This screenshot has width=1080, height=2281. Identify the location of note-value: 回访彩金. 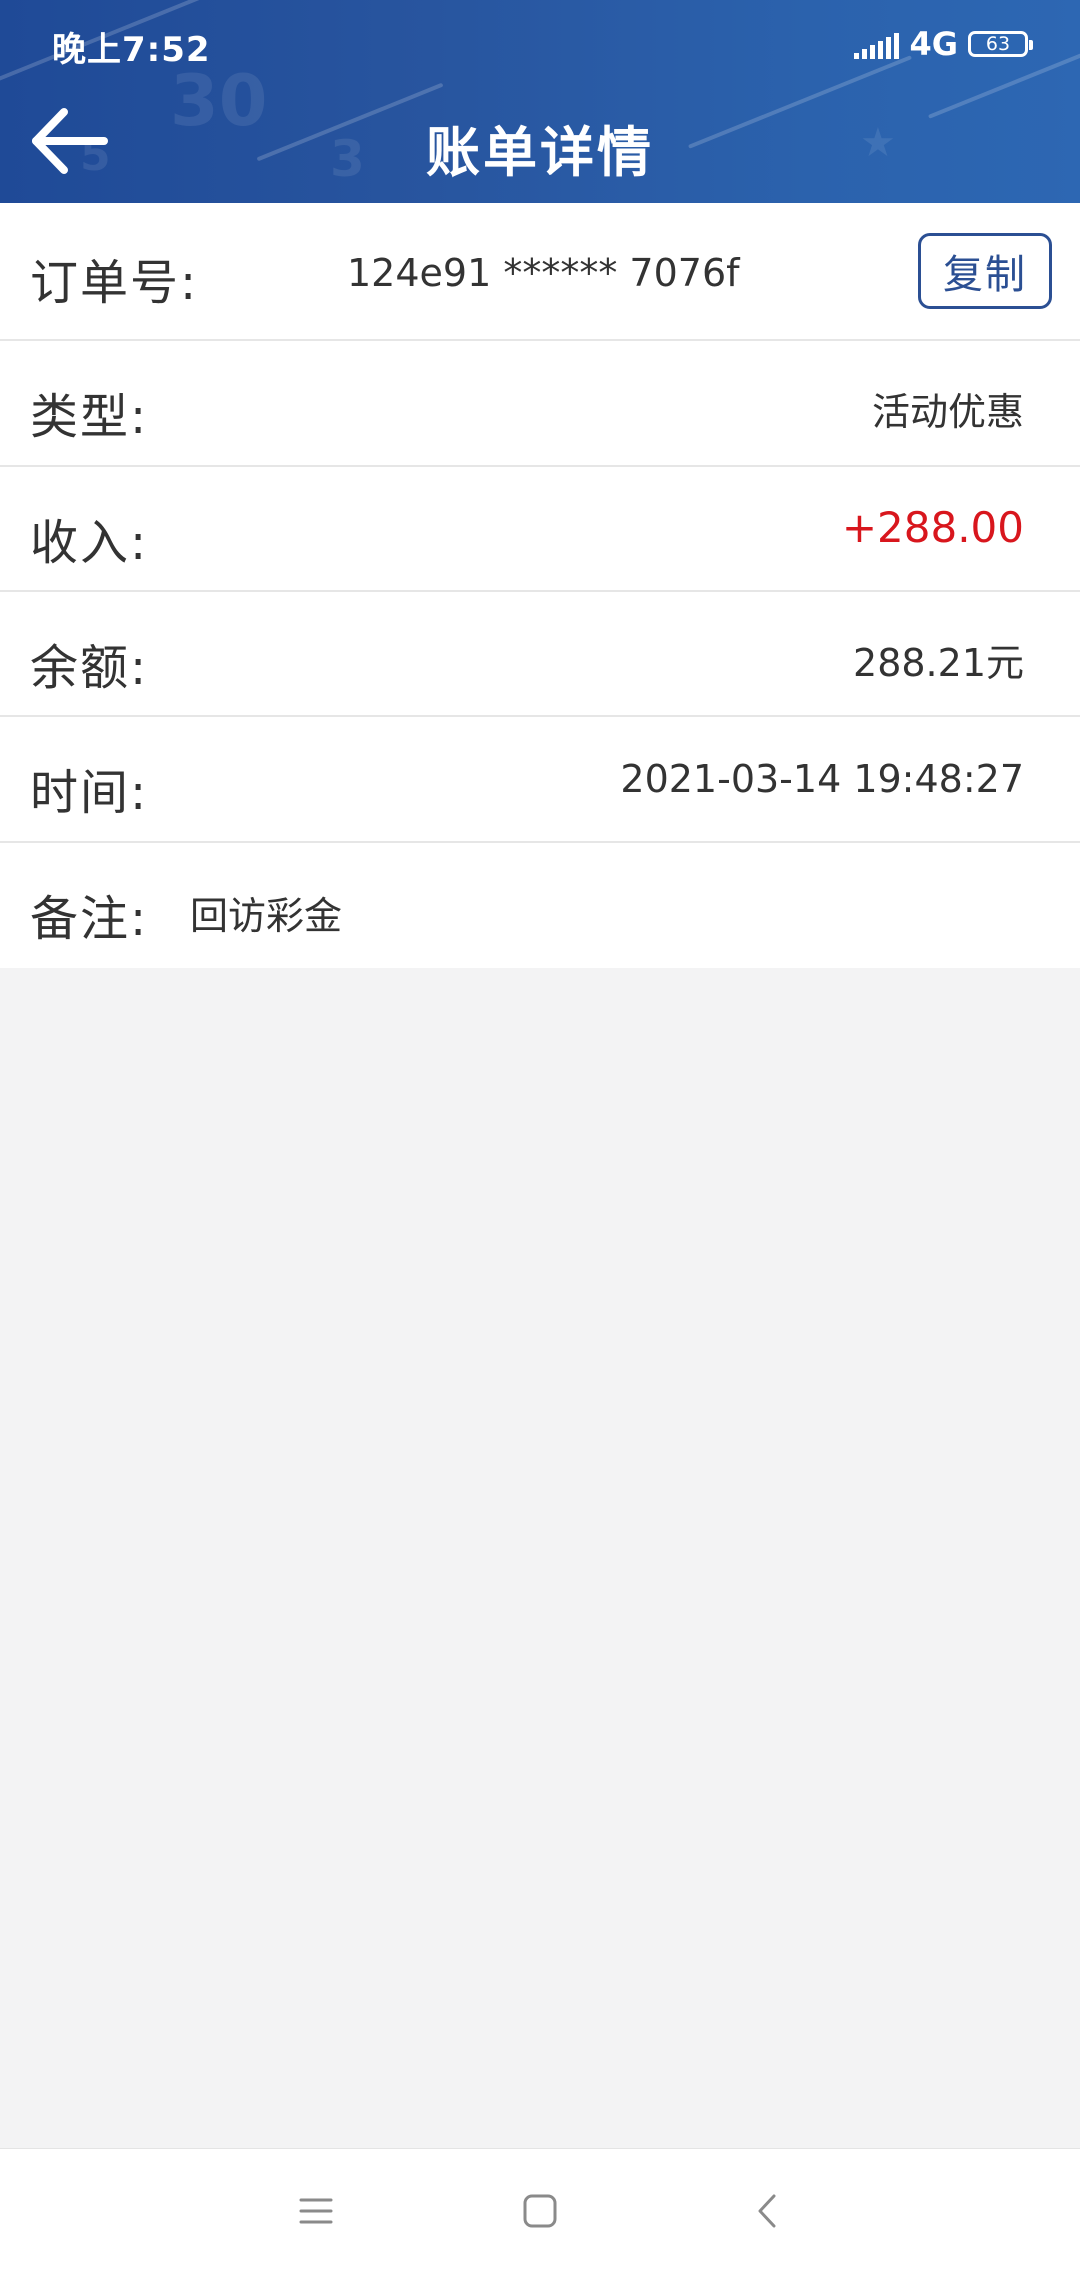
(266, 916).